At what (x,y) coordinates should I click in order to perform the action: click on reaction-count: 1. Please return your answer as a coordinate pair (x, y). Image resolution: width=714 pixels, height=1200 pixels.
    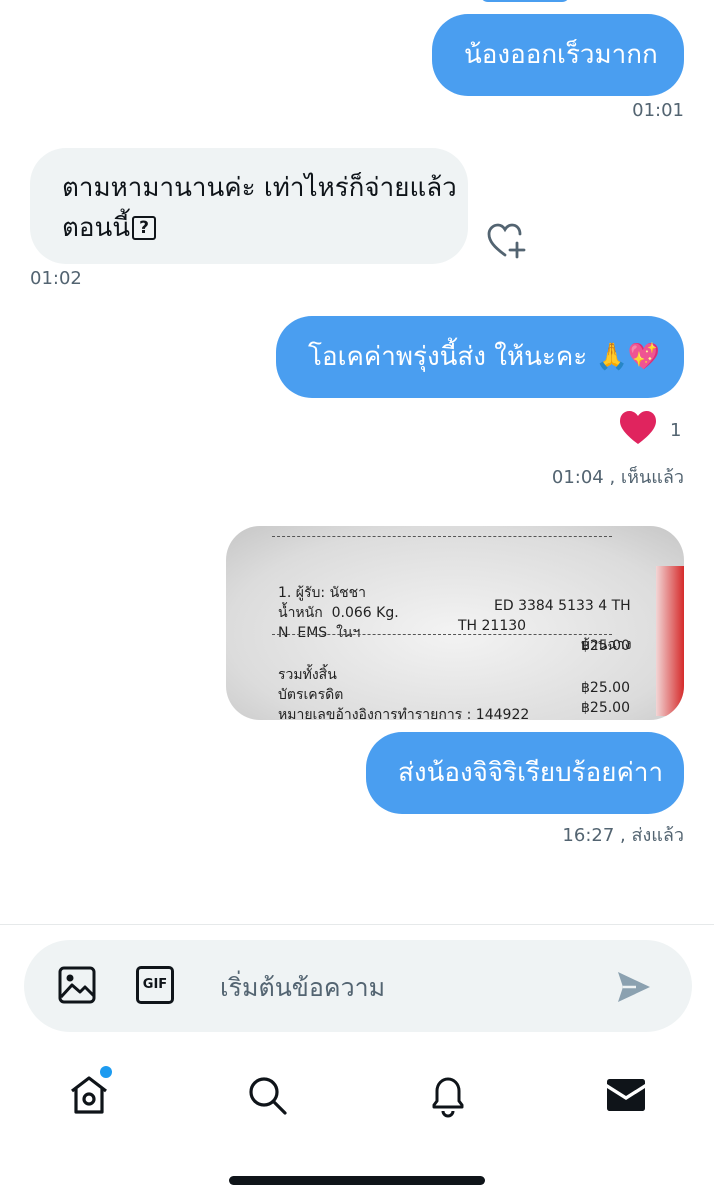
    Looking at the image, I should click on (676, 430).